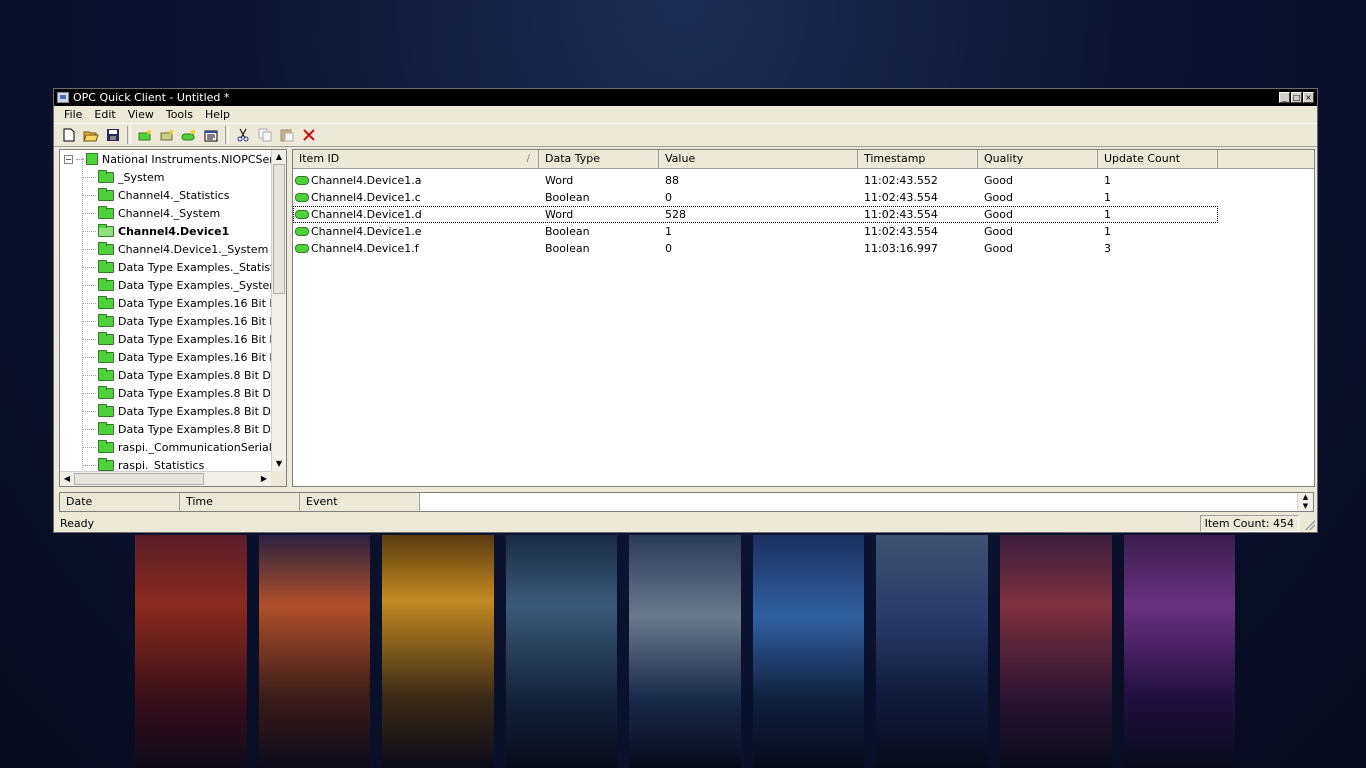  I want to click on menu-file: File, so click(73, 114).